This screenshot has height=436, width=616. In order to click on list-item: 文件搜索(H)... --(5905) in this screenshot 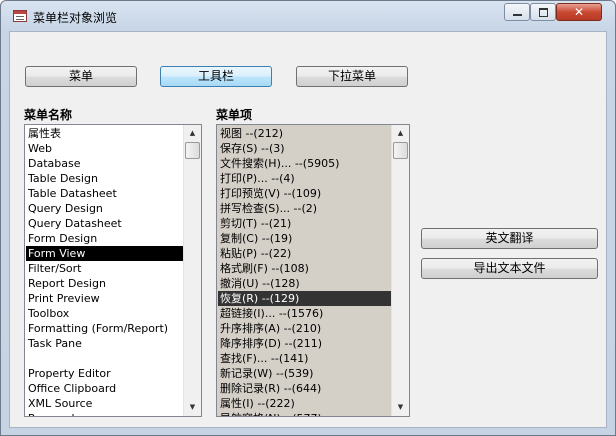, I will do `click(304, 163)`.